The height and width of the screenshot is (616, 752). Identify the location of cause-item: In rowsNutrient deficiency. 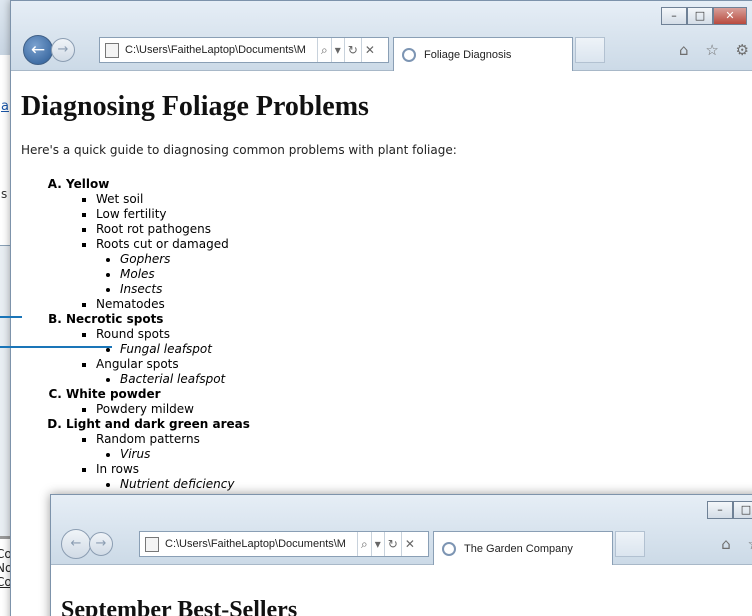
(424, 477).